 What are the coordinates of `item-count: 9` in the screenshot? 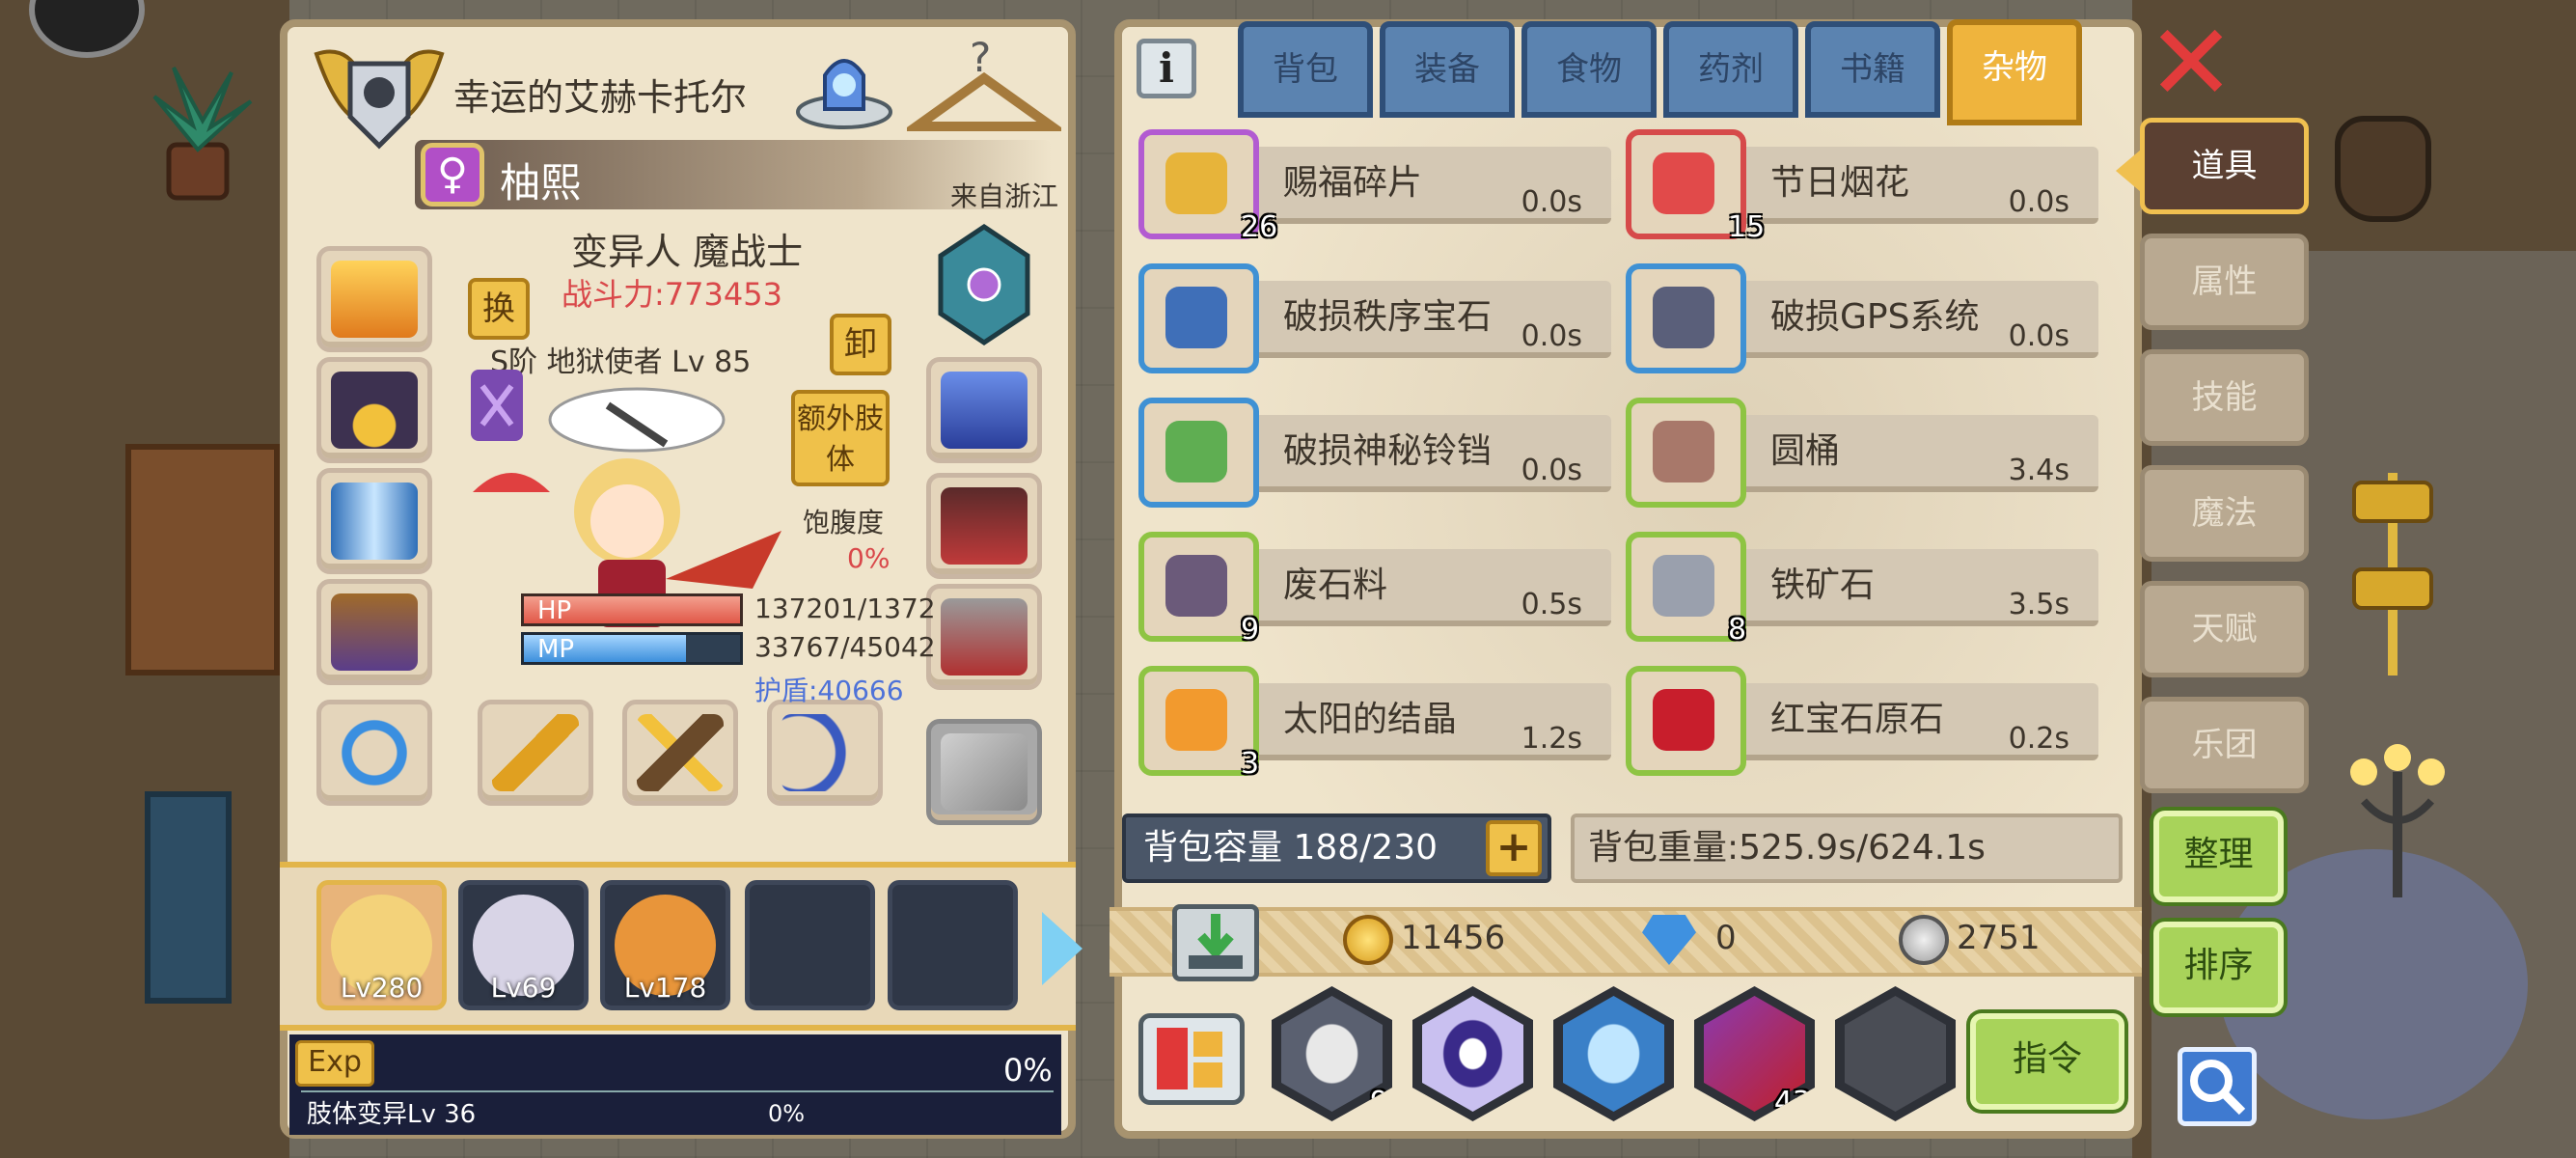 It's located at (1251, 630).